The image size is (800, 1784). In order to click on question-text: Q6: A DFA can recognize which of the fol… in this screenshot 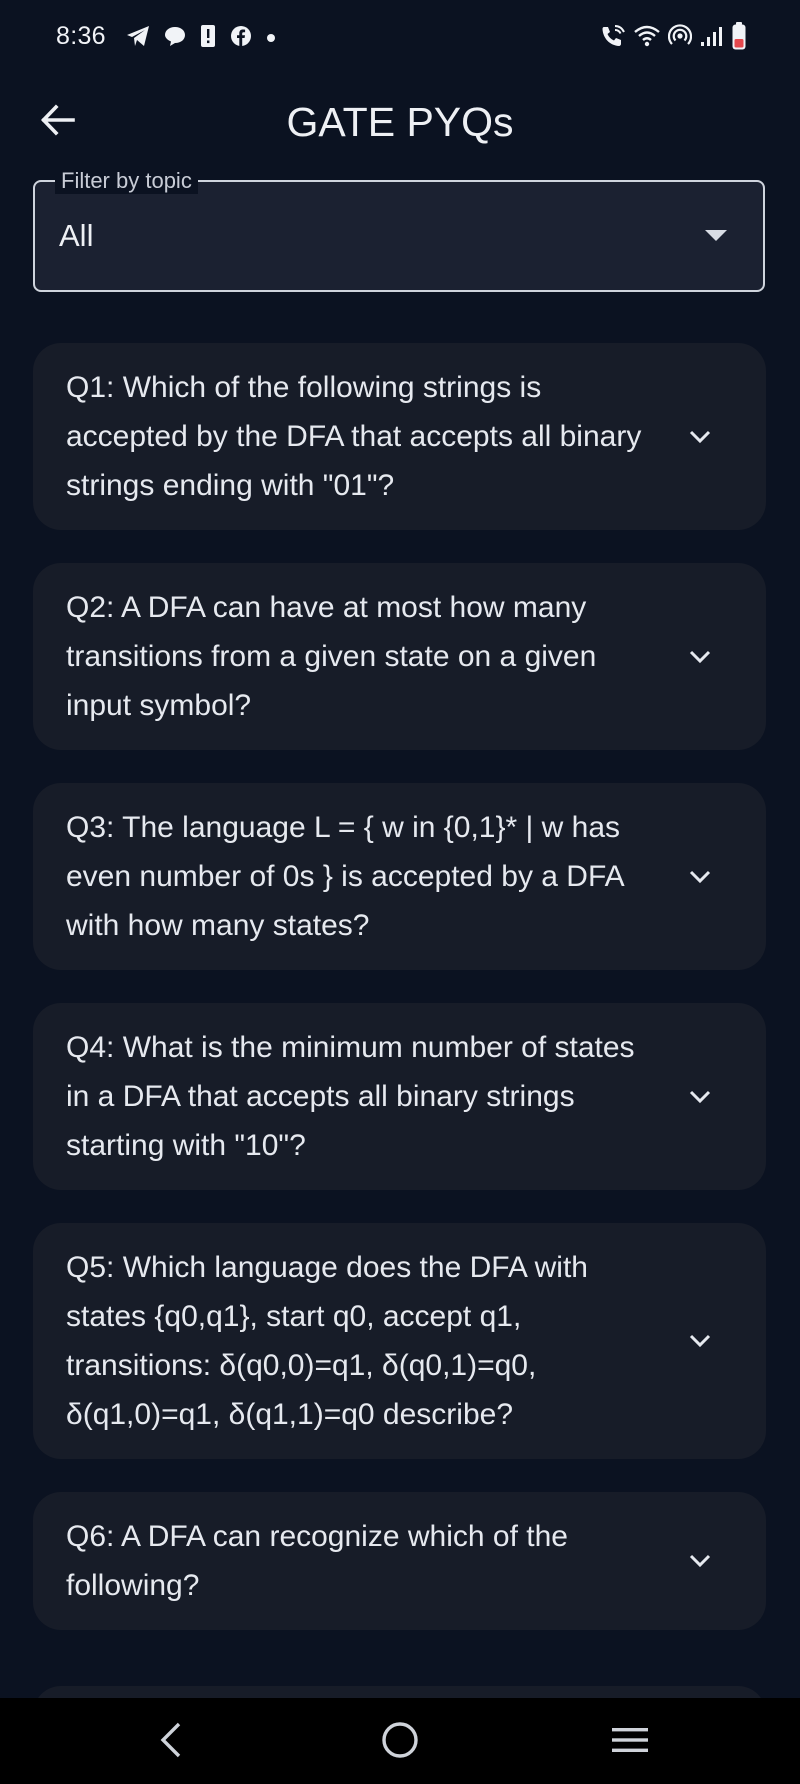, I will do `click(317, 1561)`.